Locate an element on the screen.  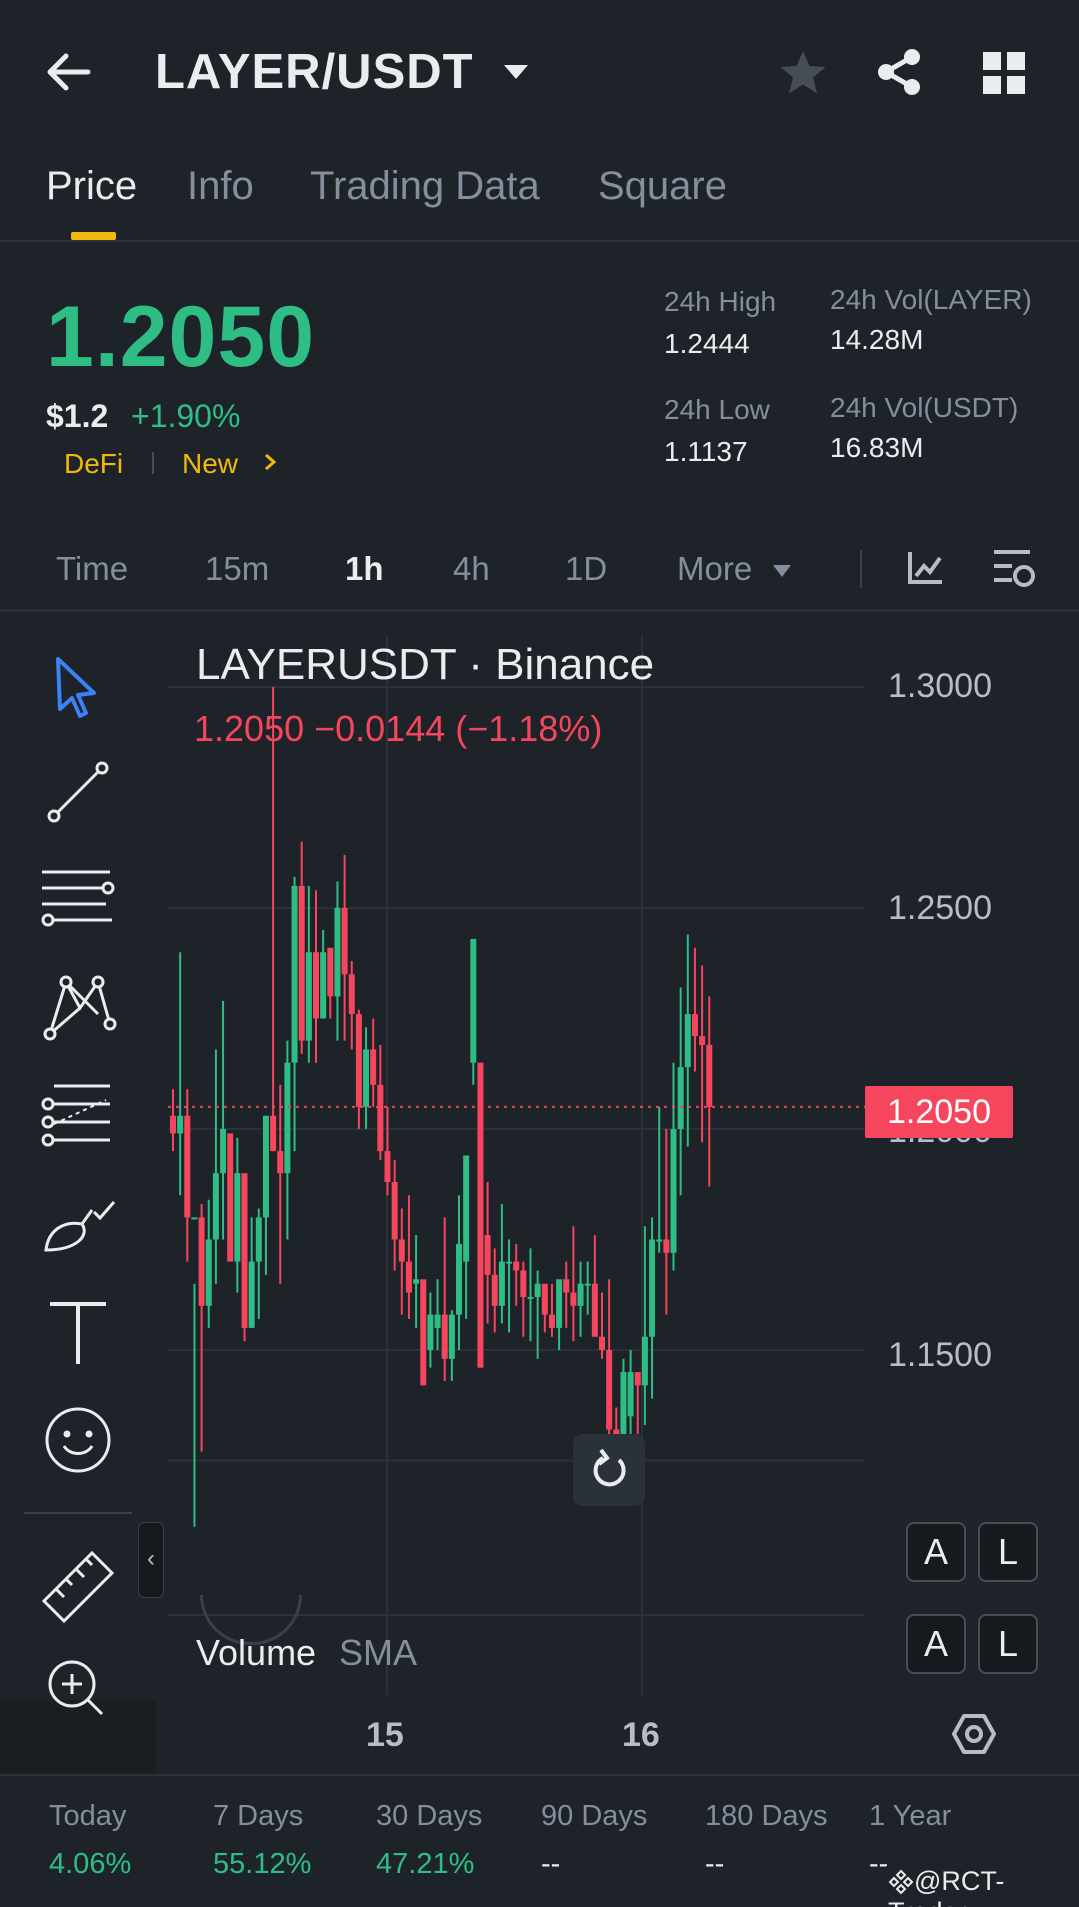
indicator-icon is located at coordinates (926, 568).